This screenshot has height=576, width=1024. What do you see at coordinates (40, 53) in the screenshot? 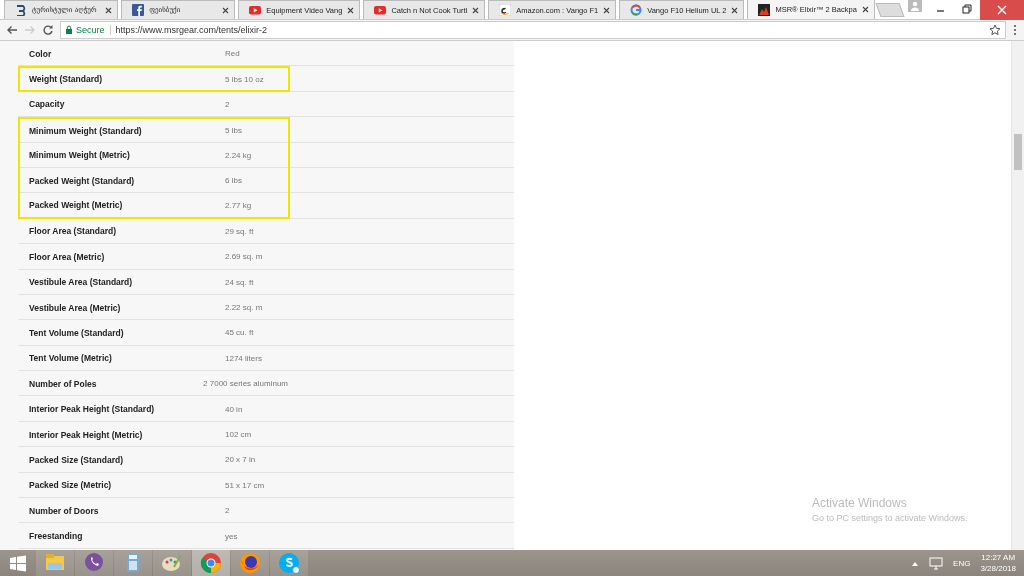
I see `spec-label: Color` at bounding box center [40, 53].